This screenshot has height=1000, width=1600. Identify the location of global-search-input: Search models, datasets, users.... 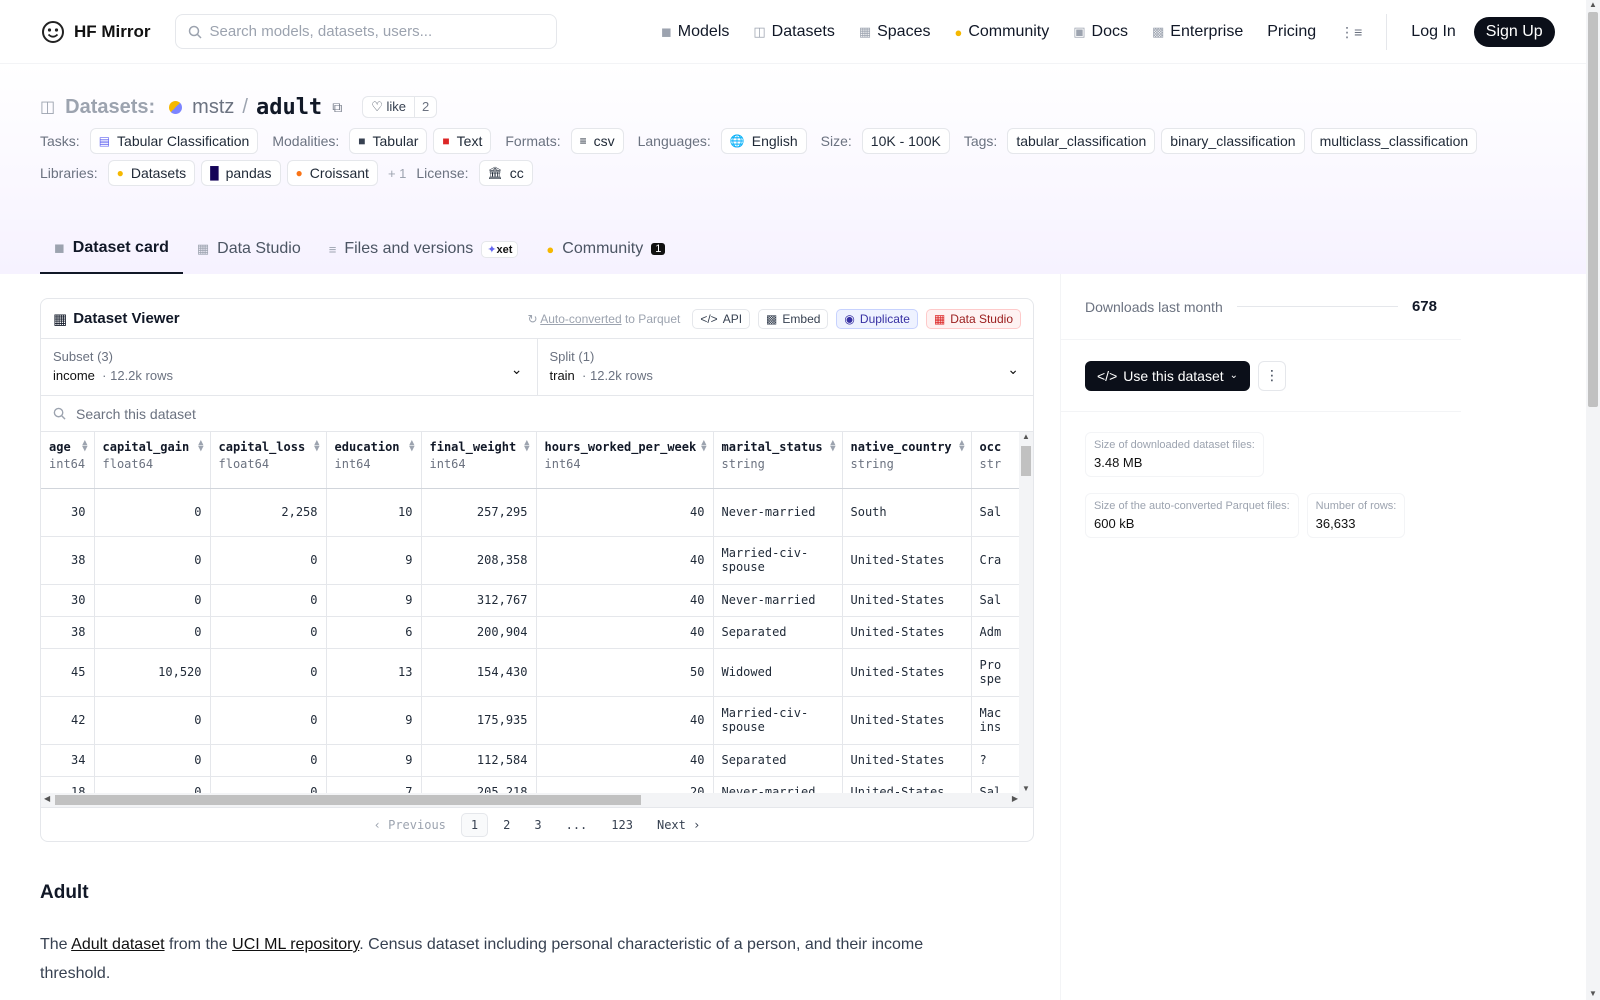
(365, 31).